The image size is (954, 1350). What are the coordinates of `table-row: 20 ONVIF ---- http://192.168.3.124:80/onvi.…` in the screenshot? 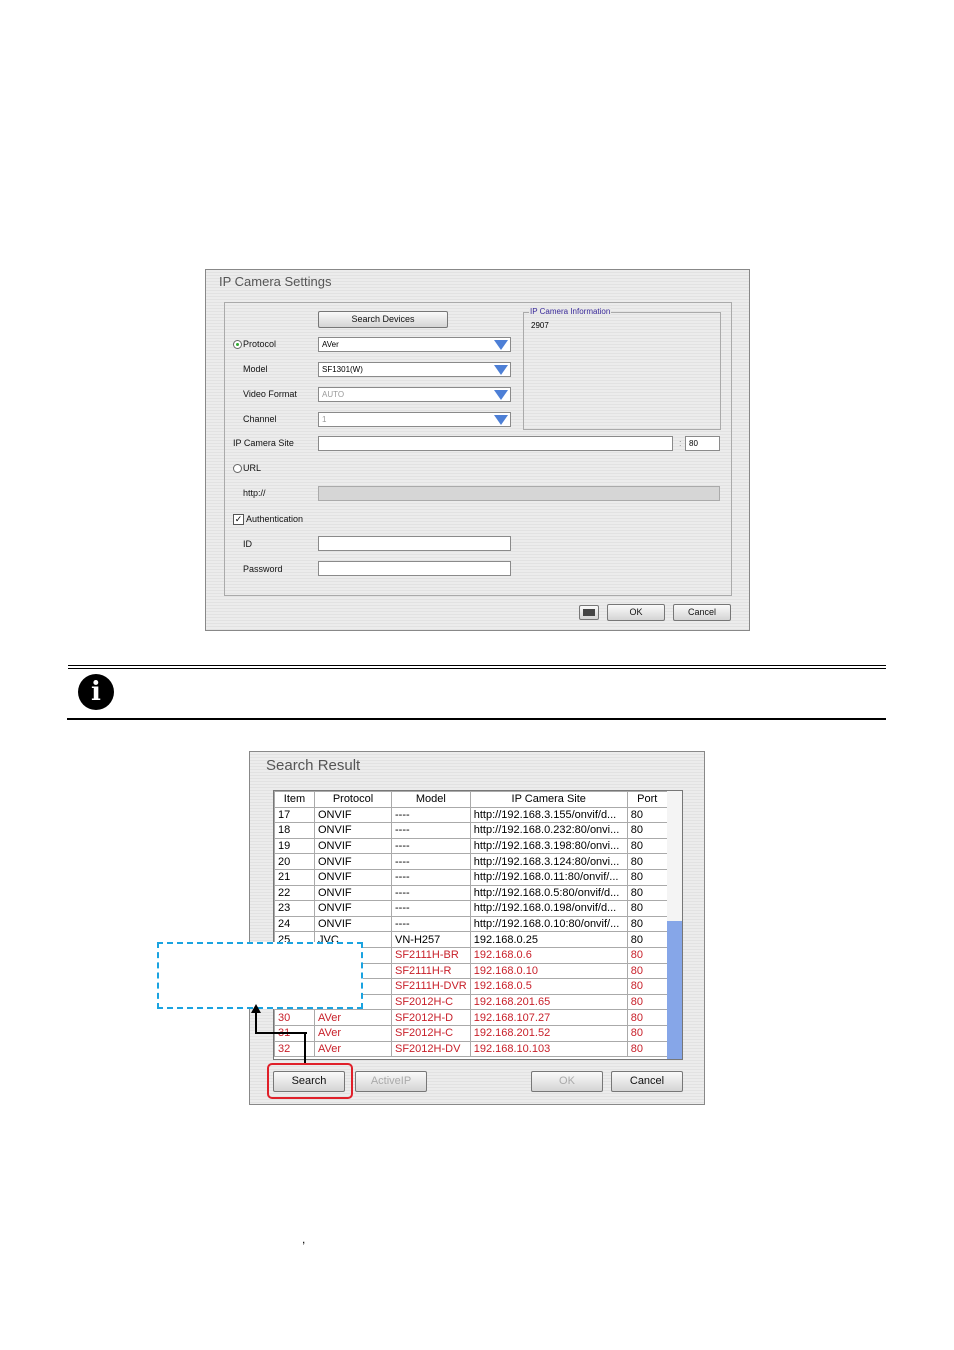 It's located at (471, 861).